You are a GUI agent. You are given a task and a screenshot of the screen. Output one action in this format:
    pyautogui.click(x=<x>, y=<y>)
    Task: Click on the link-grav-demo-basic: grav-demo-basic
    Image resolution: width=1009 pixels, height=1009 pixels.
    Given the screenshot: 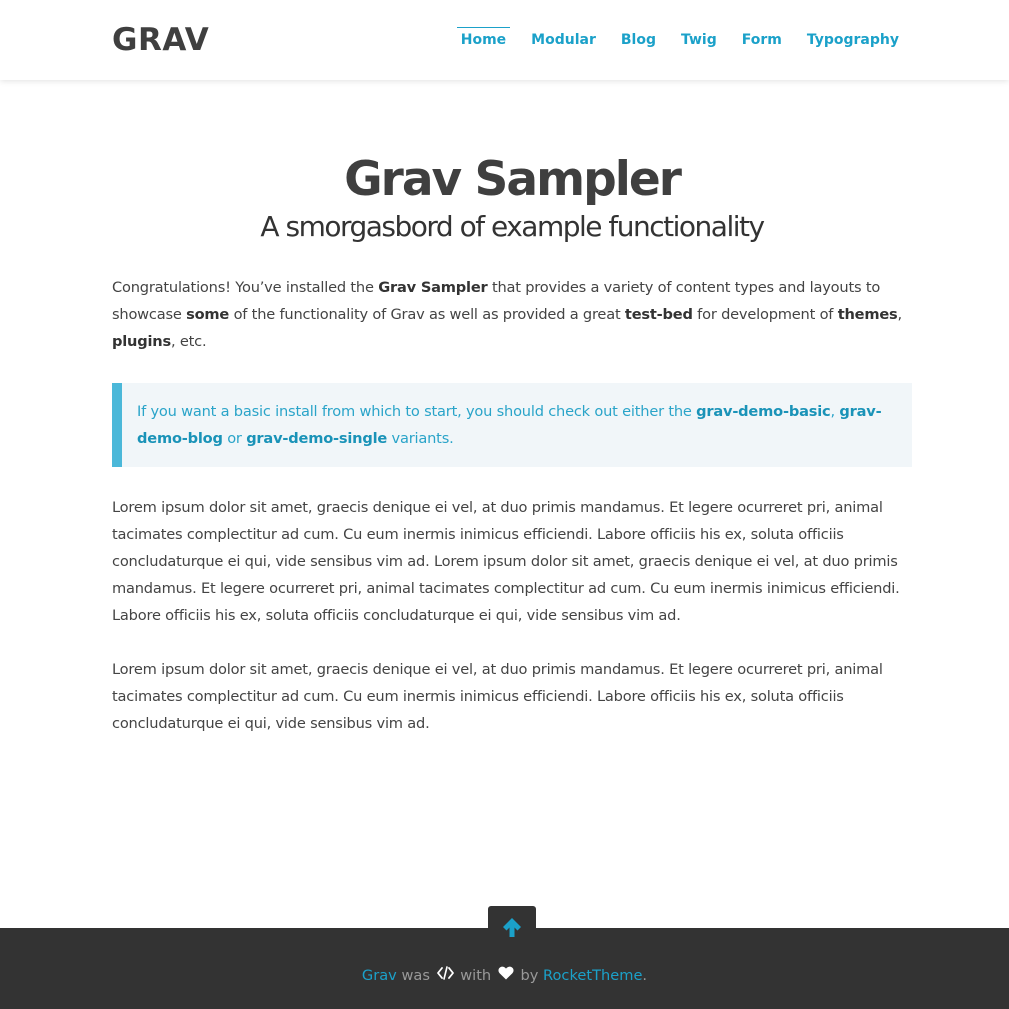 What is the action you would take?
    pyautogui.click(x=763, y=411)
    